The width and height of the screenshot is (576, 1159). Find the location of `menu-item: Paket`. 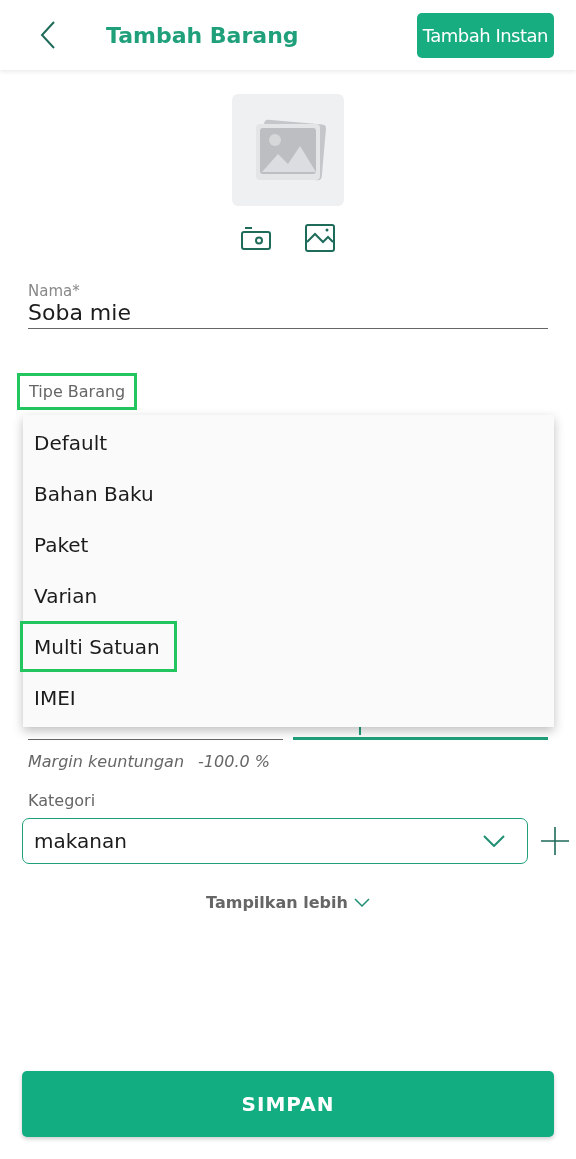

menu-item: Paket is located at coordinates (63, 544).